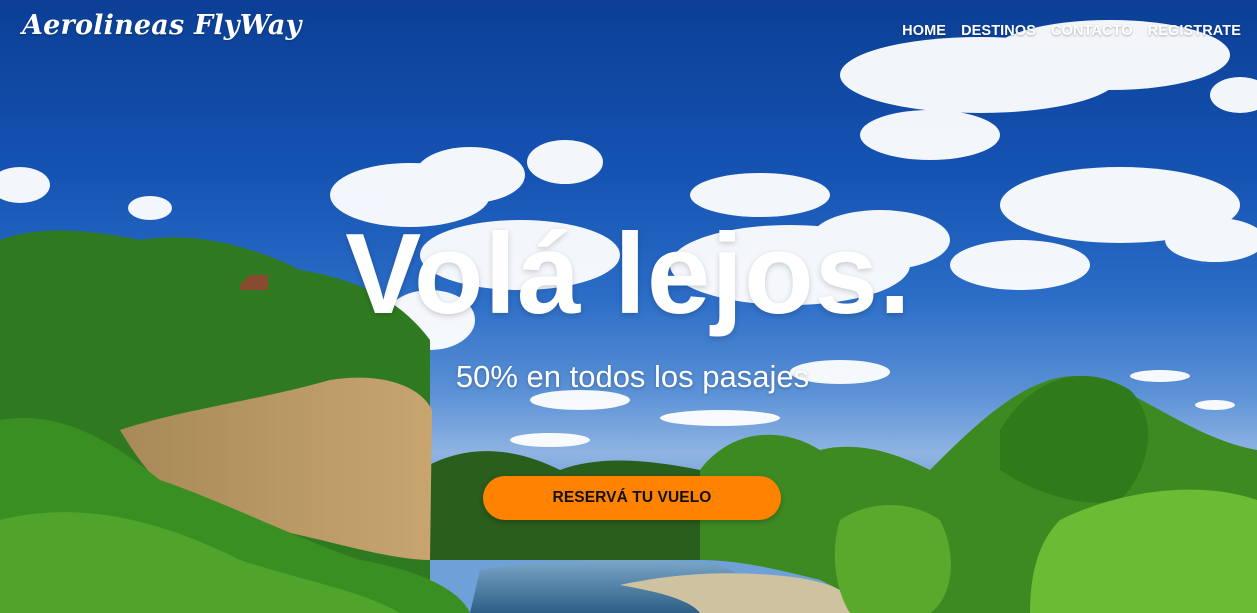 This screenshot has height=613, width=1257. I want to click on top-navigation: HOME DESTINOS CONTACTO REGISTRATE, so click(1071, 31).